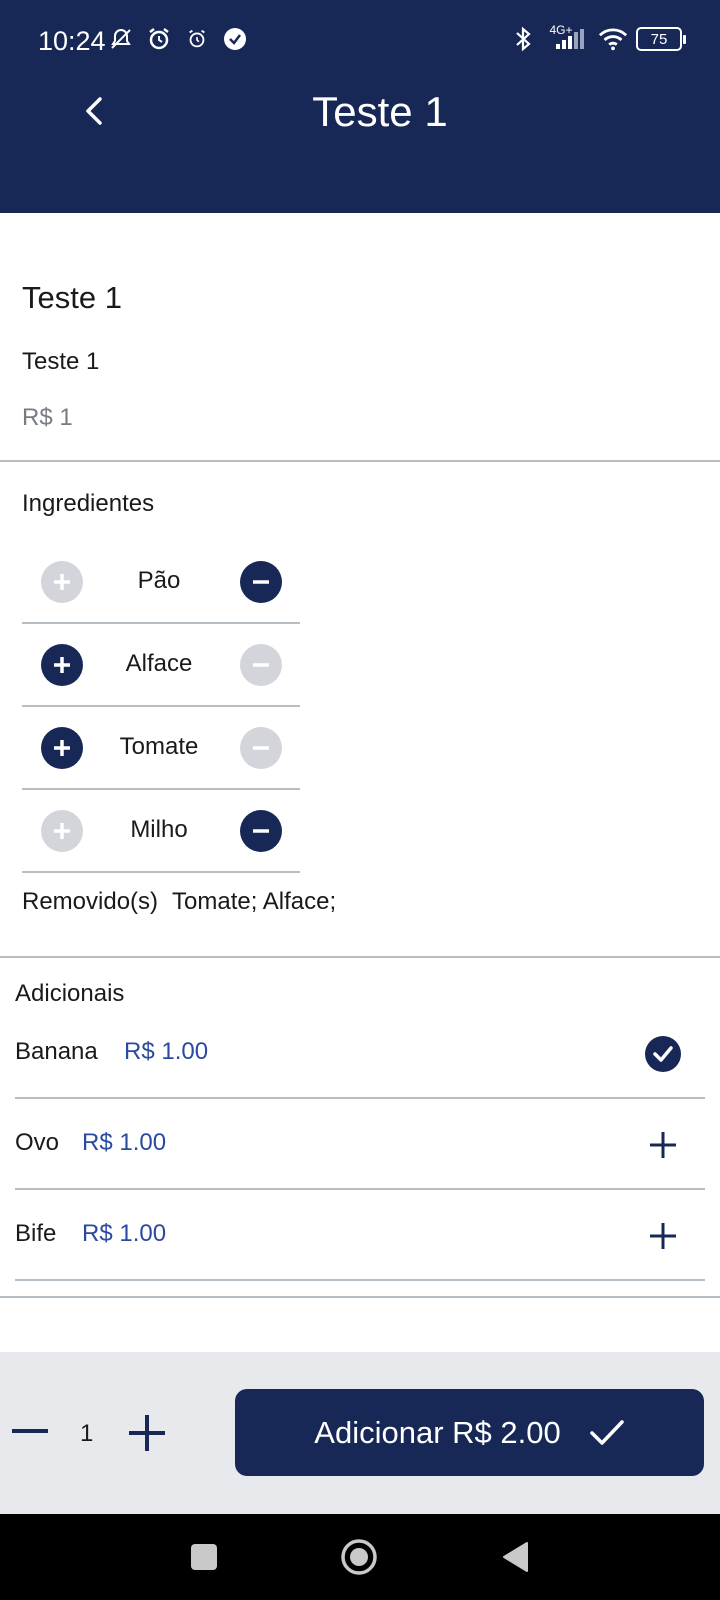 The width and height of the screenshot is (720, 1600). I want to click on extra-name: Ovo, so click(37, 1142).